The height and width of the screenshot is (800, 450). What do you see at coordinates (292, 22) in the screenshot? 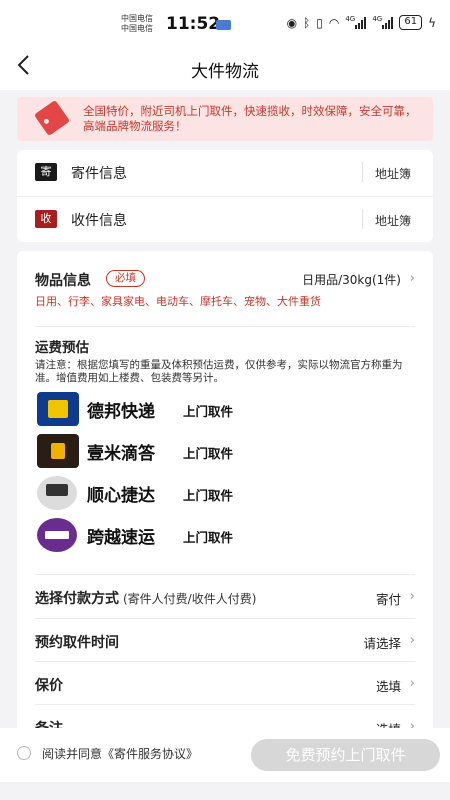
I see `eye-icon: ◉` at bounding box center [292, 22].